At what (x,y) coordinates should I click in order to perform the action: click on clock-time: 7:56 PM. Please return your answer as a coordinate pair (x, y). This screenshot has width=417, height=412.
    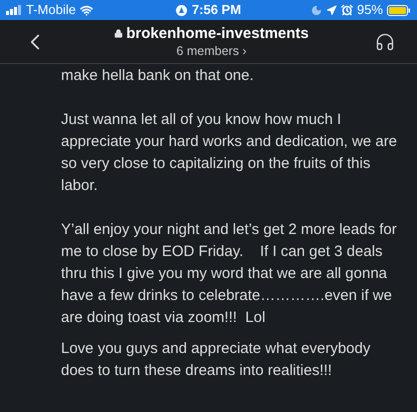
    Looking at the image, I should click on (217, 10).